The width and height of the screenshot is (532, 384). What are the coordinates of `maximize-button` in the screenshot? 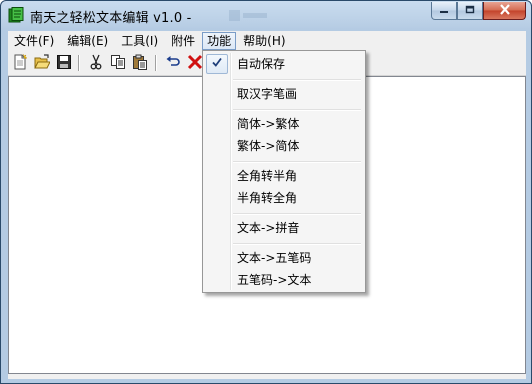 It's located at (470, 11).